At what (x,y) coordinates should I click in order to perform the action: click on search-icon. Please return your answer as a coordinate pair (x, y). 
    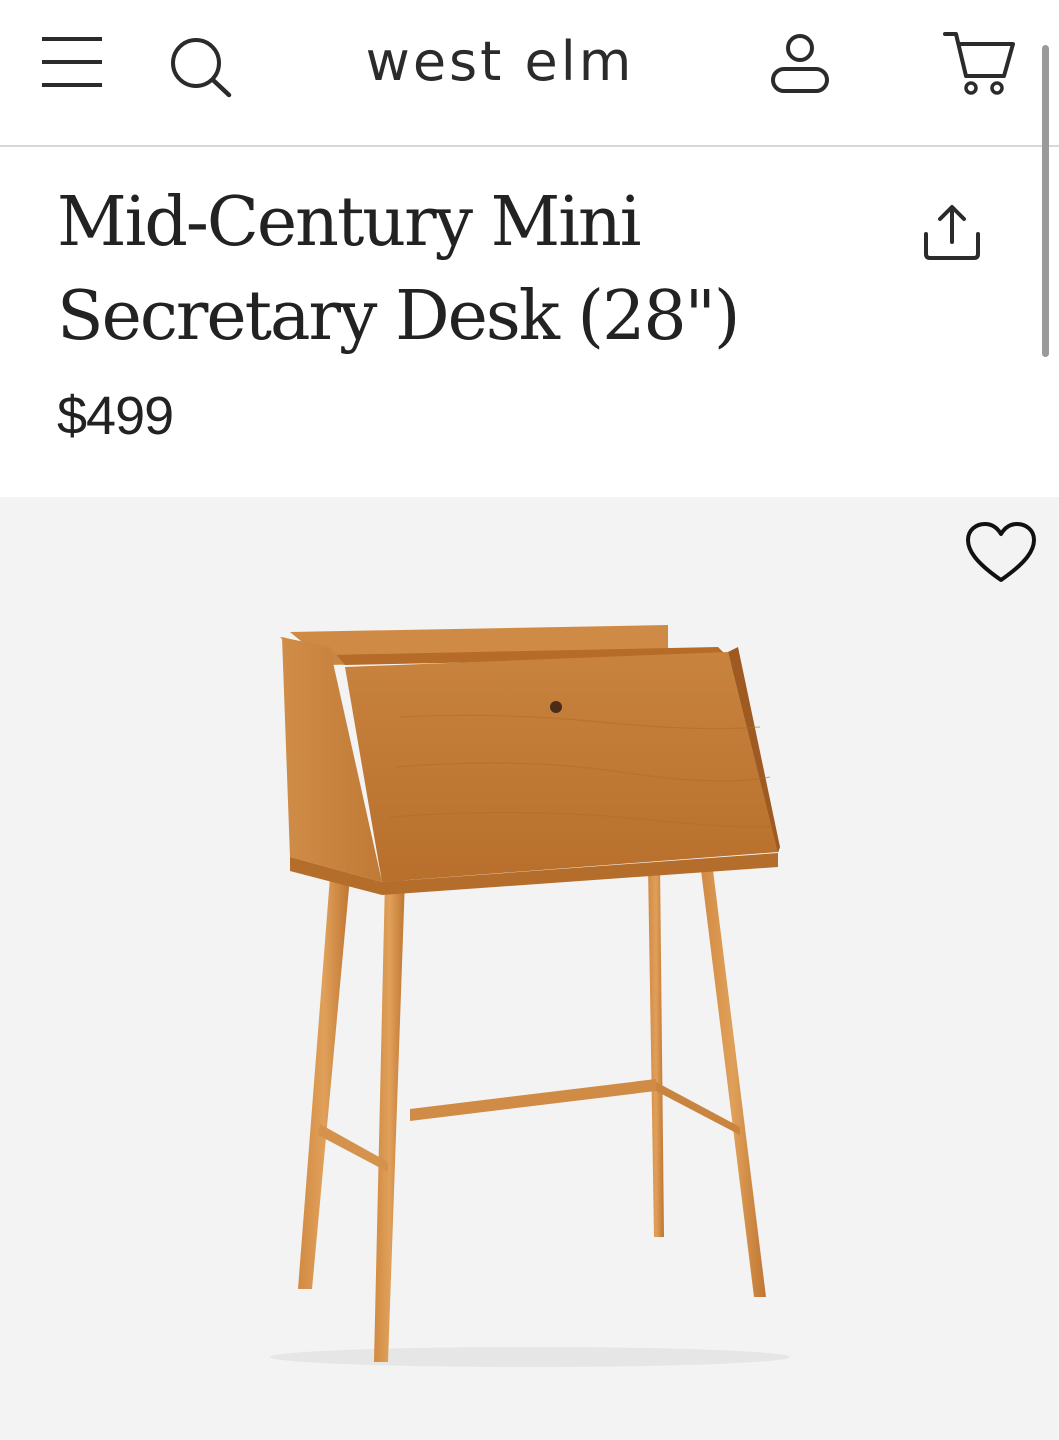
    Looking at the image, I should click on (201, 69).